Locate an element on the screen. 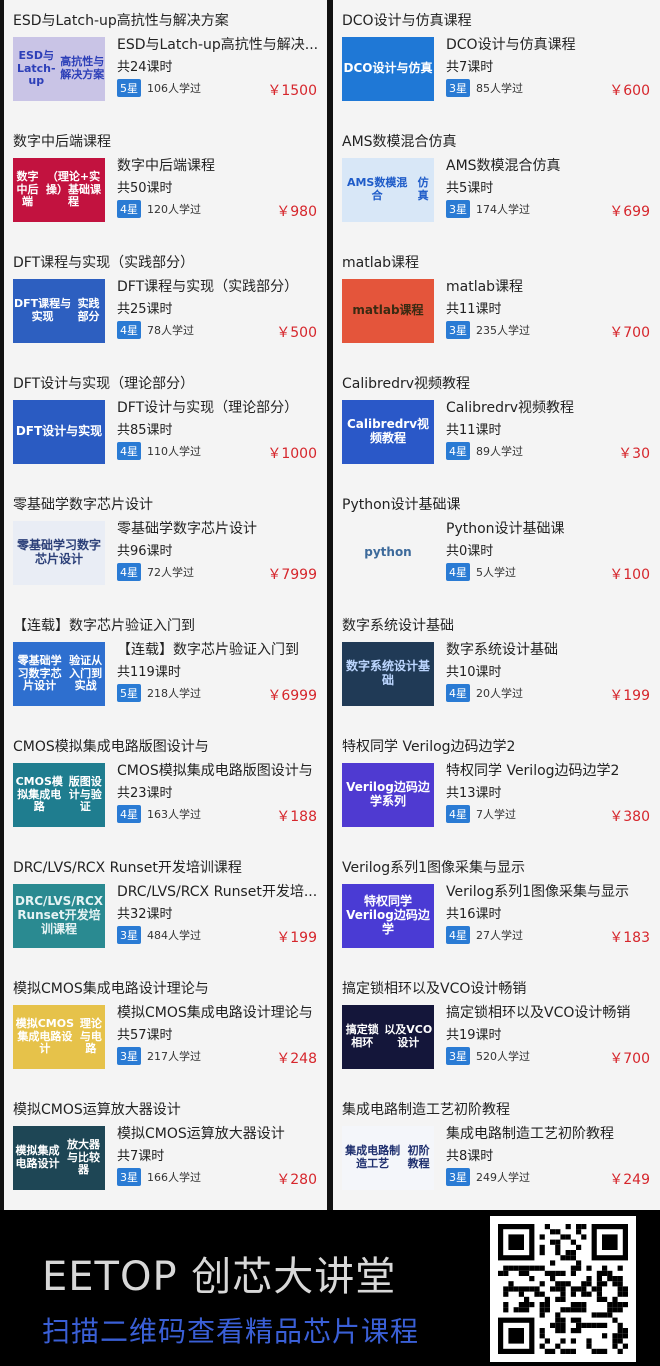  learner-count: 5人学过 is located at coordinates (496, 572).